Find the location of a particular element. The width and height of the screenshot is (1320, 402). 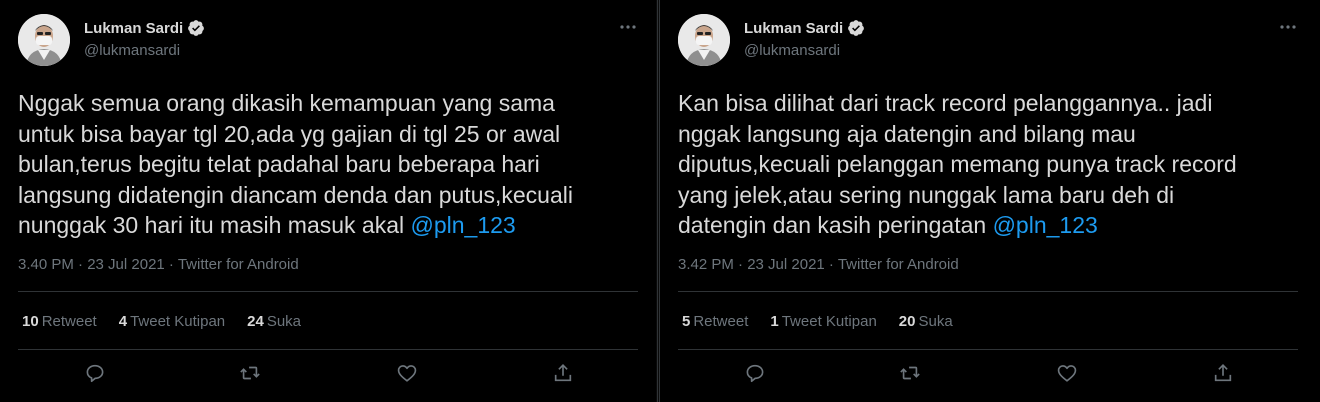

quotes-count: 4 is located at coordinates (123, 321).